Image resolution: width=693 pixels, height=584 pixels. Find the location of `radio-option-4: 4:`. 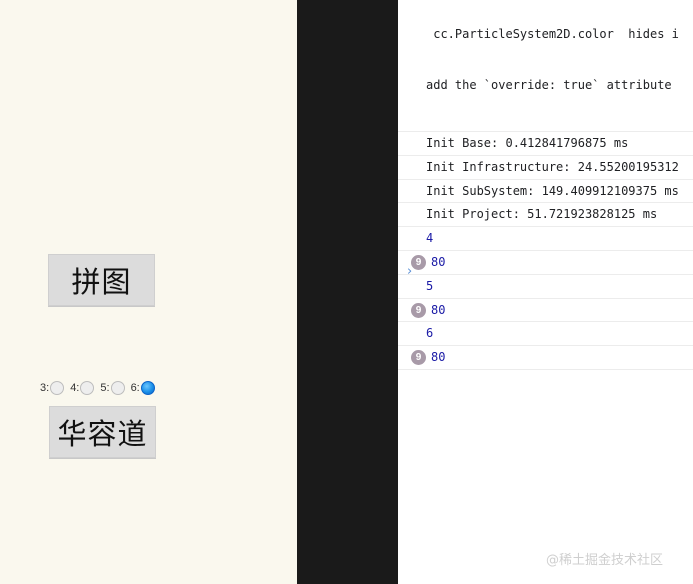

radio-option-4: 4: is located at coordinates (82, 388).